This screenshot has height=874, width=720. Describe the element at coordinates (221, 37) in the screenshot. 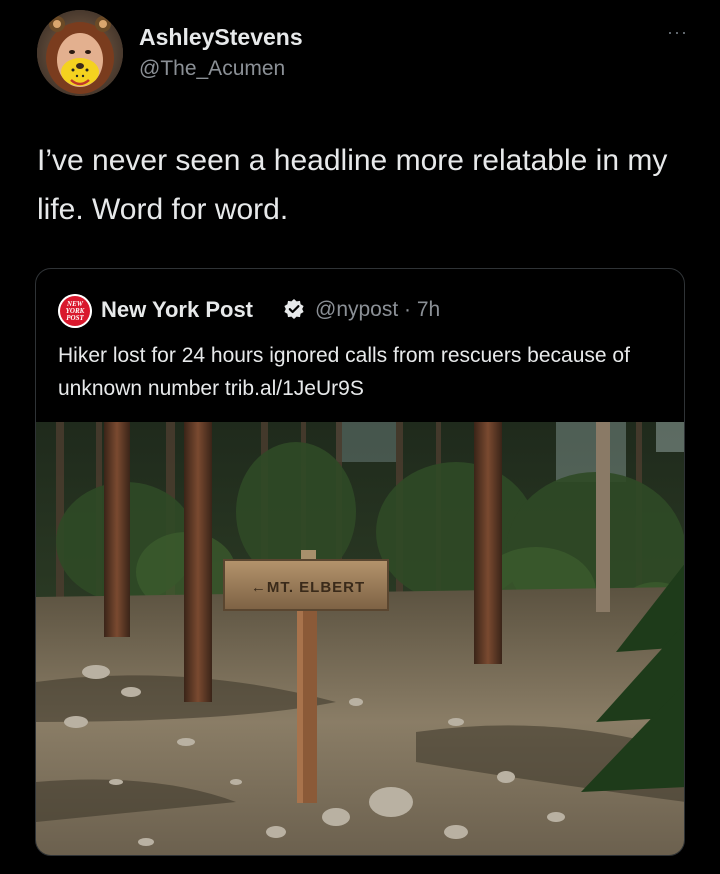

I see `author-name: AshleyStevens` at that location.